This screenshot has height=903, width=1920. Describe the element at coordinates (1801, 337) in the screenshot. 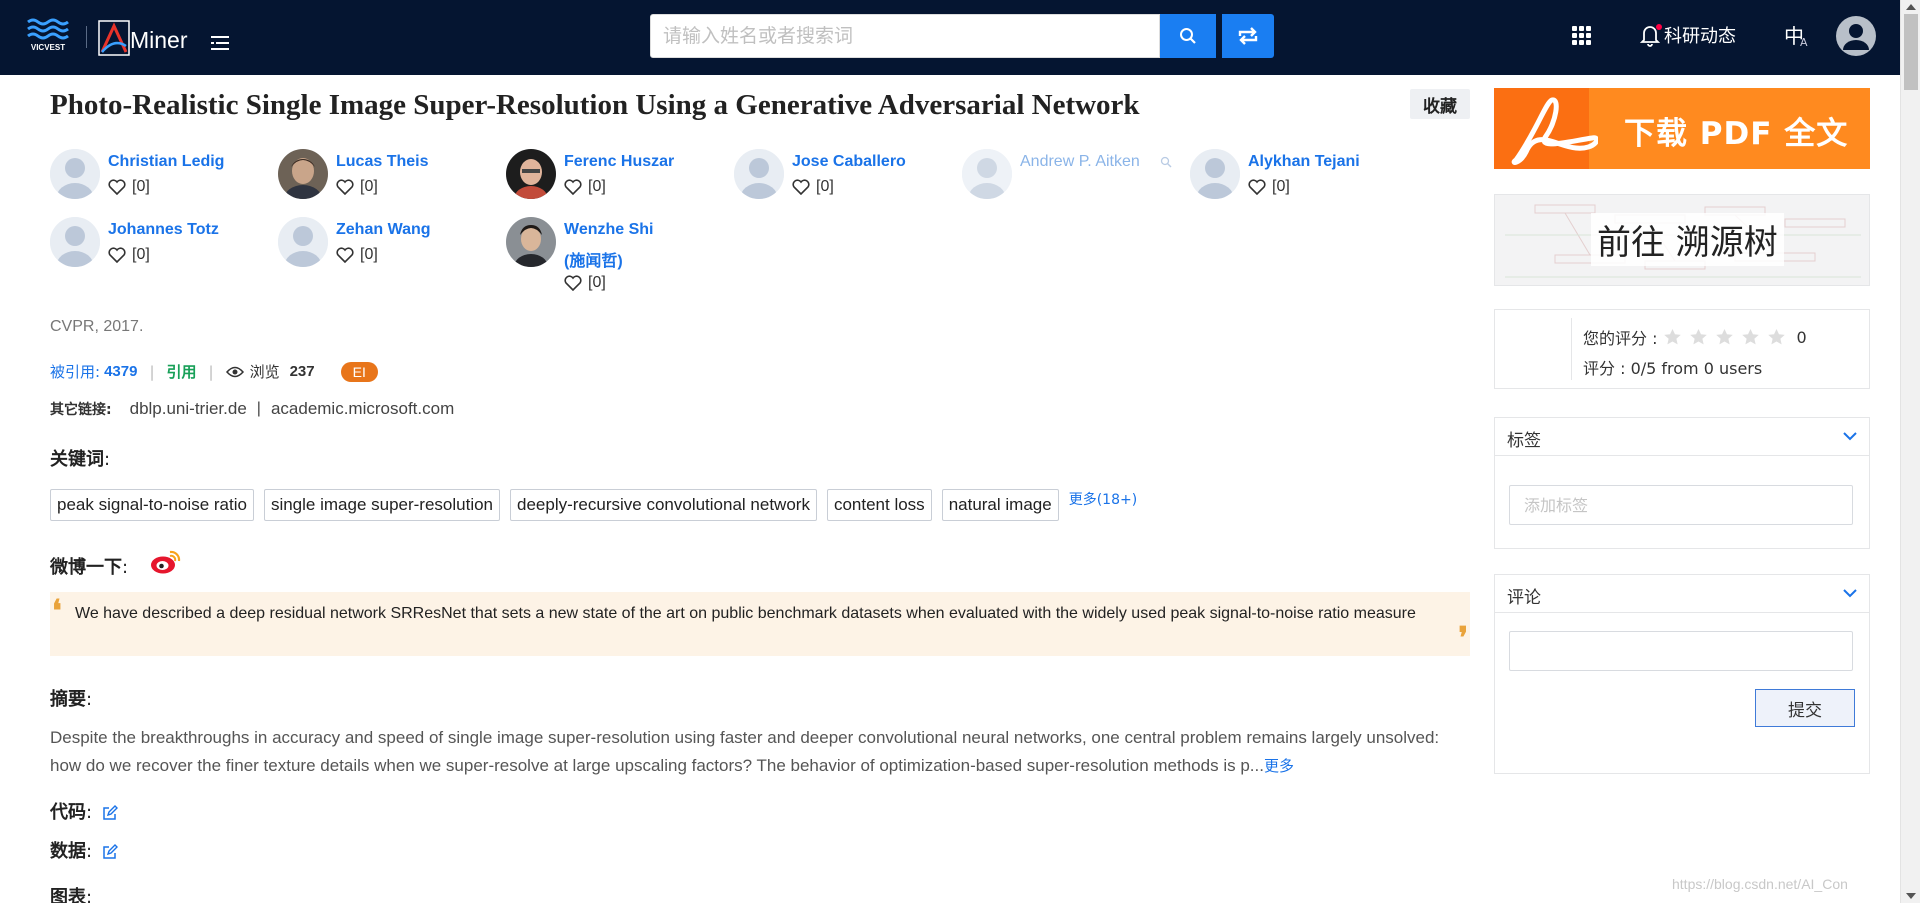

I see `your-rating-value: 0` at that location.